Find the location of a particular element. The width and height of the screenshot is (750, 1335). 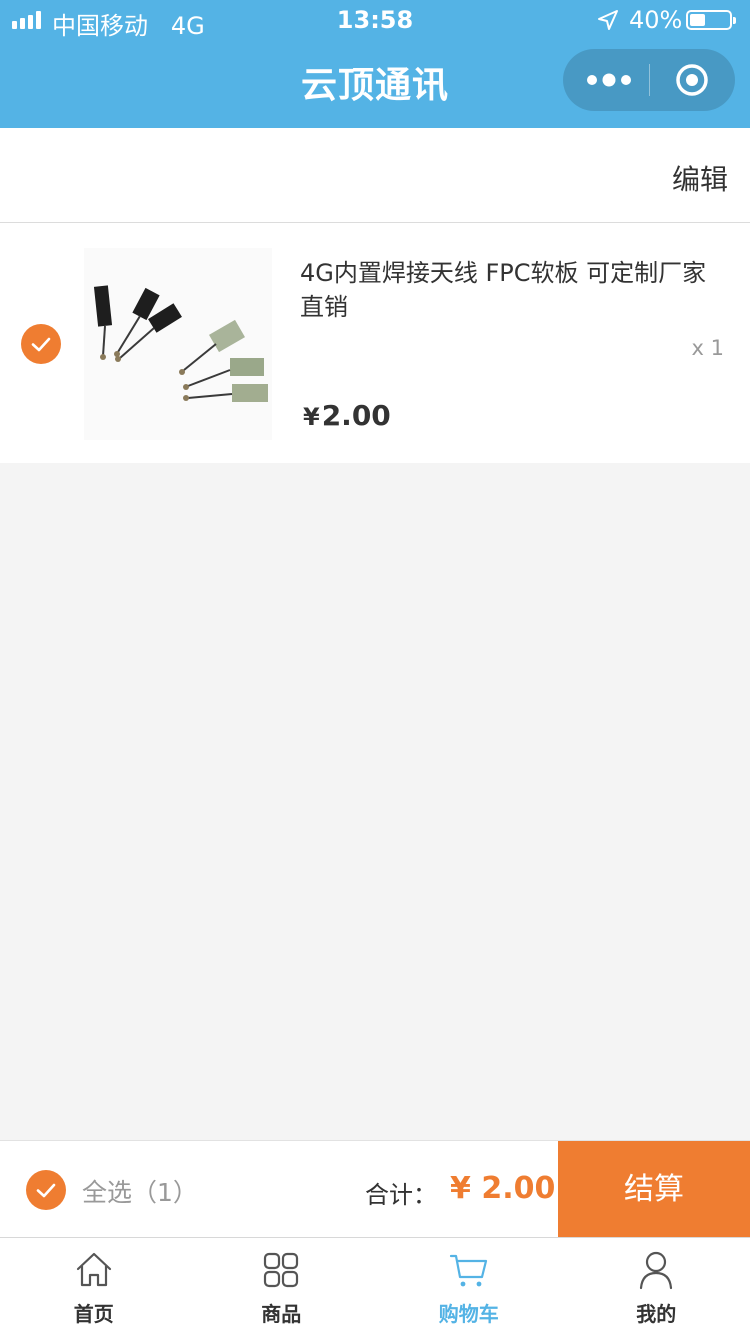

product-title: 4G内置焊接天线 FPC软板 可定制厂家直销 is located at coordinates (510, 290).